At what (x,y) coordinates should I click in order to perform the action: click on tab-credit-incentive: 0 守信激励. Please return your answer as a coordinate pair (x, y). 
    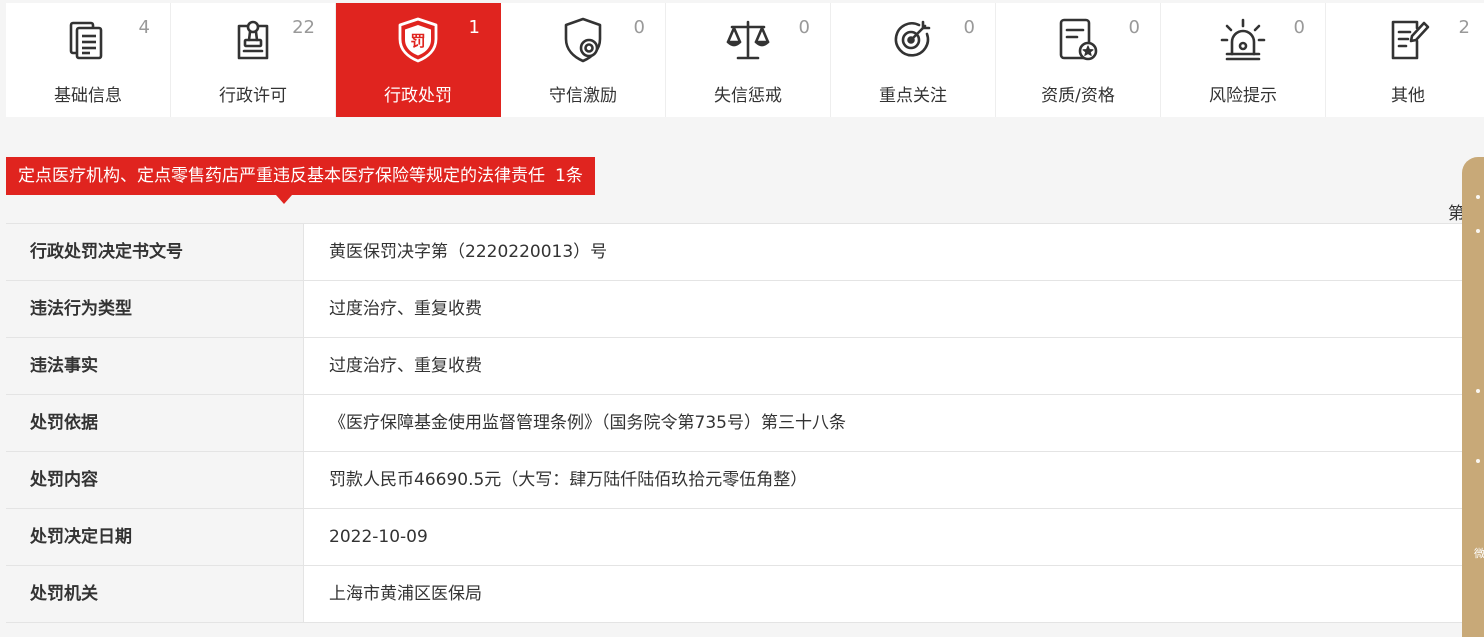
    Looking at the image, I should click on (583, 60).